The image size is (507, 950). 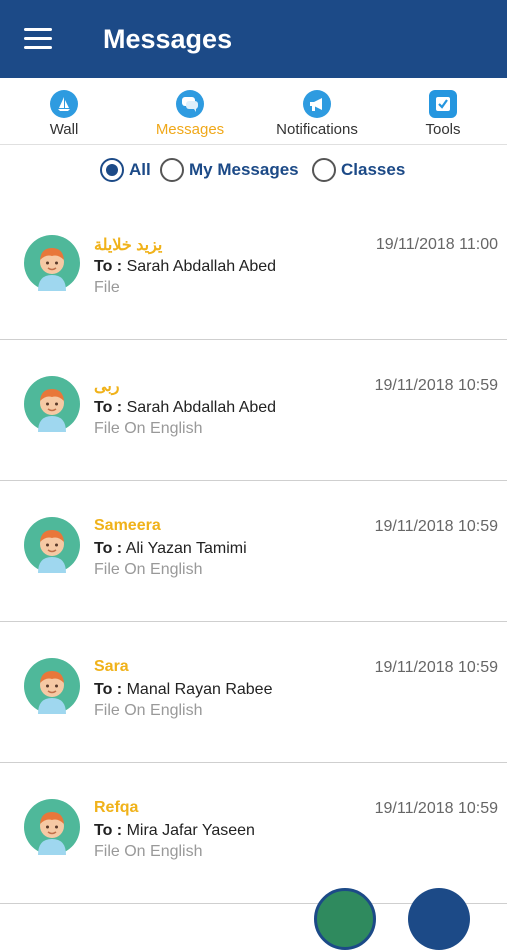 I want to click on tab-notifications: Notifications, so click(x=317, y=114).